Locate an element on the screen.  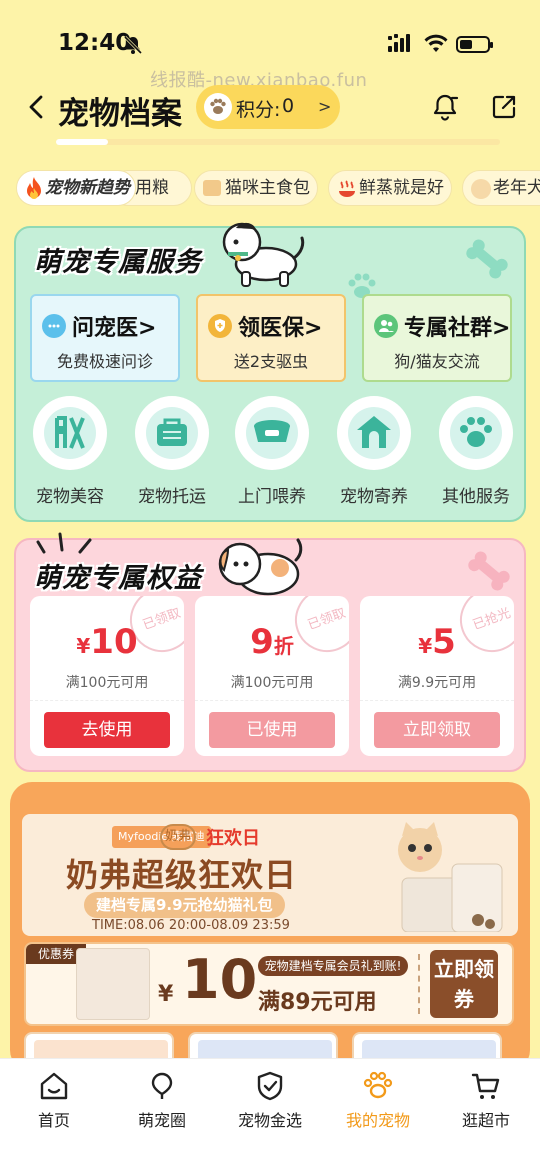
coupon-amount: 10 is located at coordinates (220, 979).